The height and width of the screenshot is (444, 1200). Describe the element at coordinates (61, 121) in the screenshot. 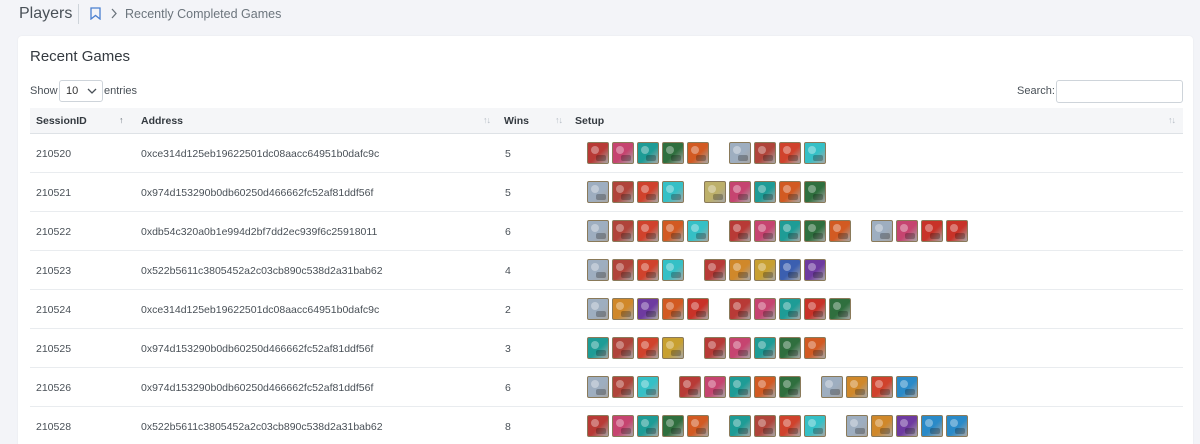

I see `col-sessionid: SessionID` at that location.